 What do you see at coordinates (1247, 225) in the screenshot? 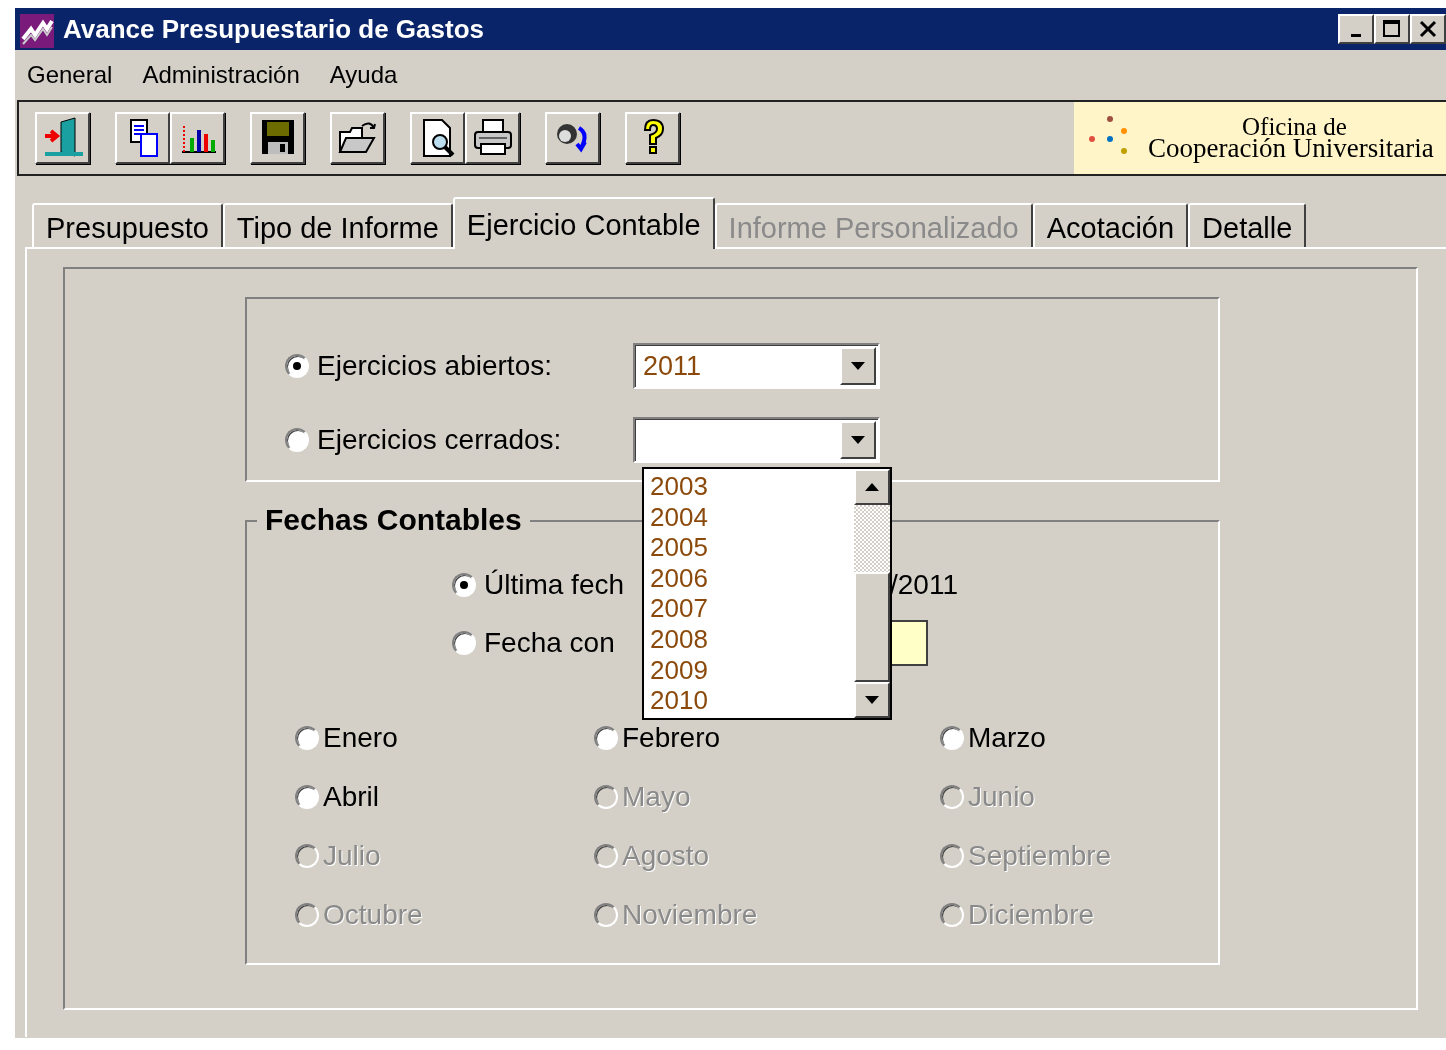
I see `tab: Detalle` at bounding box center [1247, 225].